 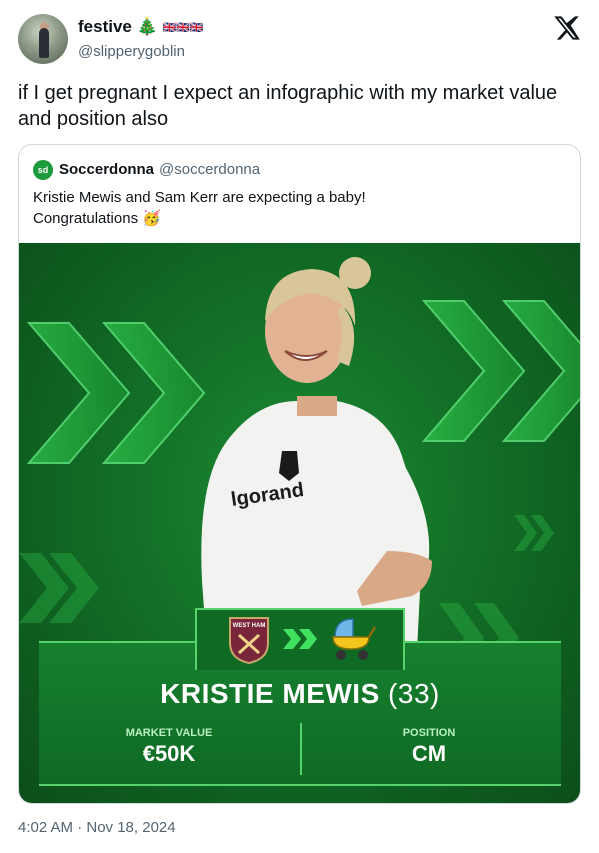 What do you see at coordinates (116, 393) in the screenshot?
I see `chevrons-left-icon` at bounding box center [116, 393].